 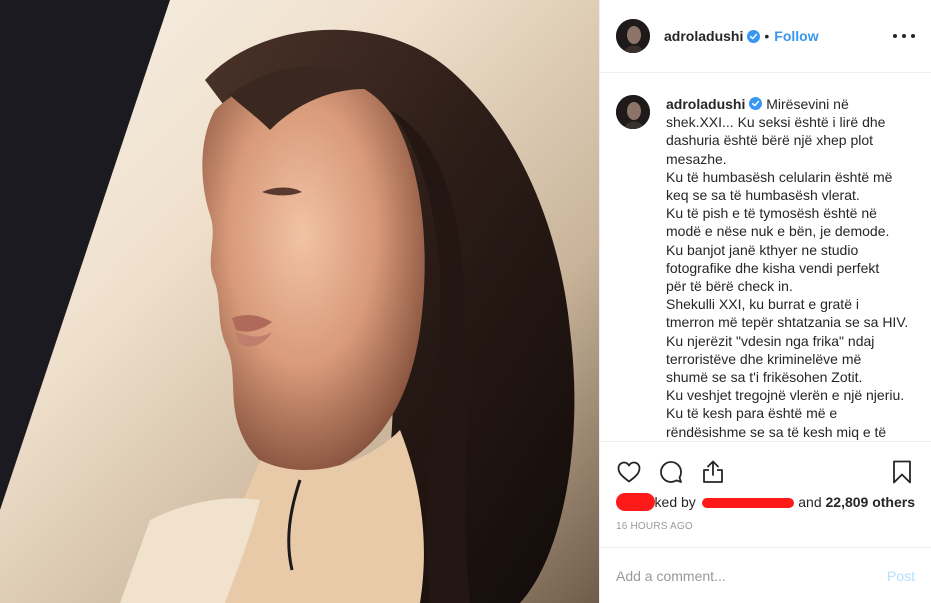 I want to click on comment-input, so click(x=751, y=575).